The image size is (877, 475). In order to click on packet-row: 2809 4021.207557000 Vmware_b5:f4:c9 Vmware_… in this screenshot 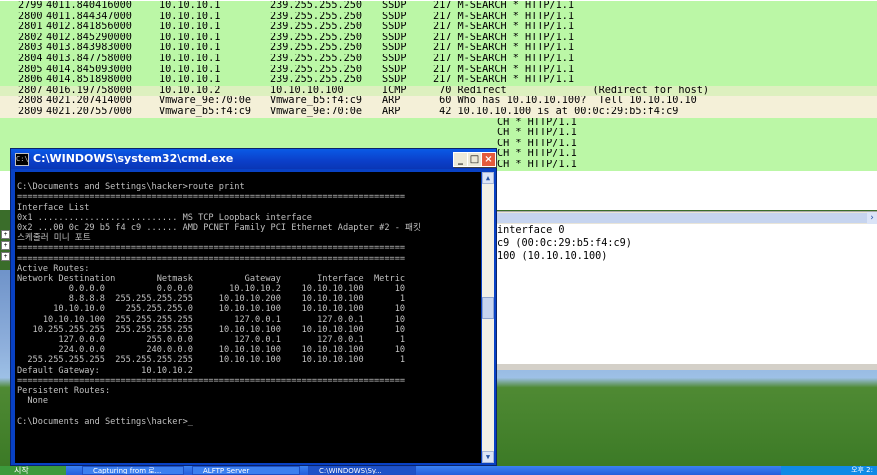, I will do `click(438, 112)`.